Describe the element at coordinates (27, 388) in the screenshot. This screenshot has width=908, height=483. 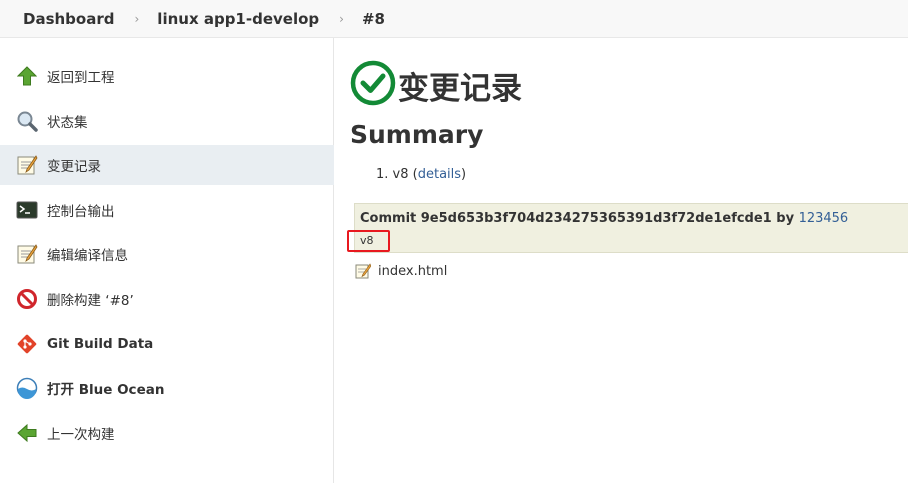
I see `blue-ocean-icon` at that location.